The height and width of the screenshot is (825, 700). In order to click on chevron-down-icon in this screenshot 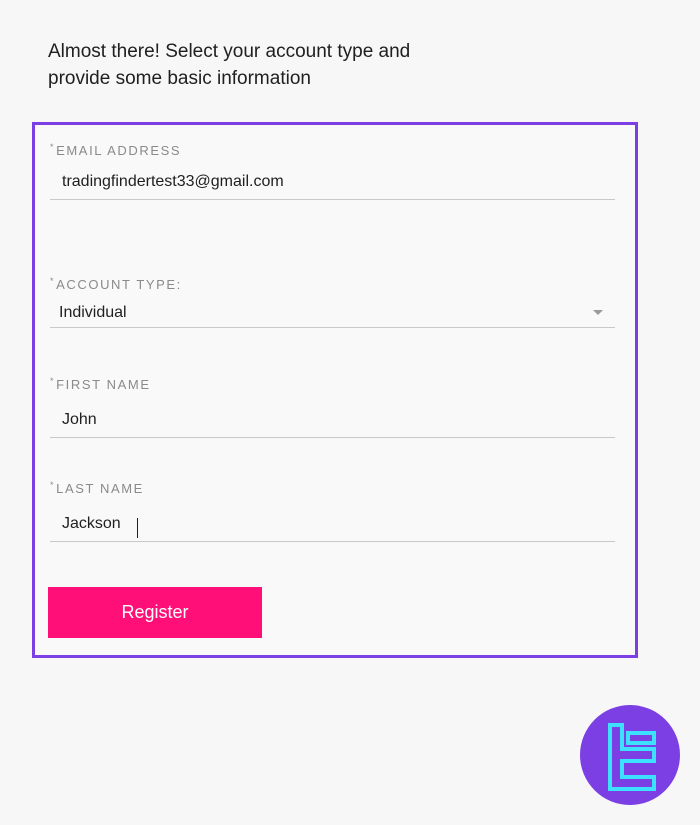, I will do `click(598, 312)`.